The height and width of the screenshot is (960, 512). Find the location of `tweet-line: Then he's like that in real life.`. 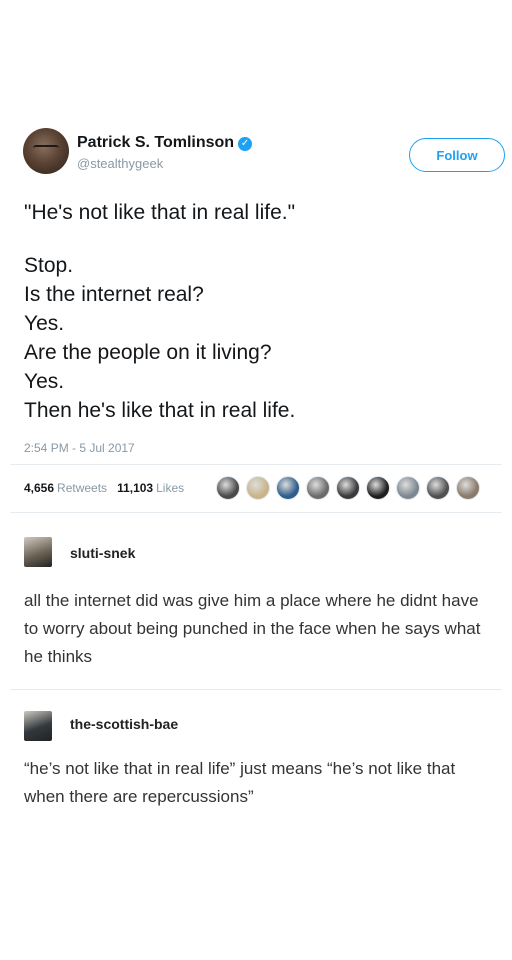

tweet-line: Then he's like that in real life. is located at coordinates (160, 410).